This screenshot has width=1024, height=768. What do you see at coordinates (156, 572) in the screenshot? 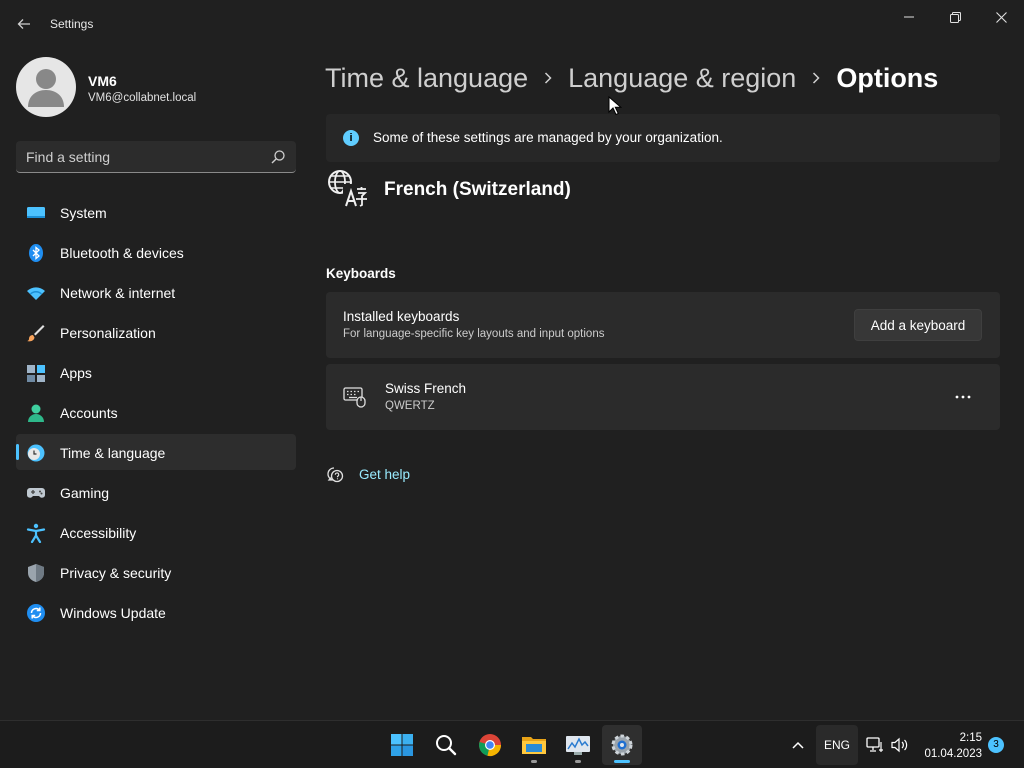
I see `sidebar-item-privacy: Privacy & security` at bounding box center [156, 572].